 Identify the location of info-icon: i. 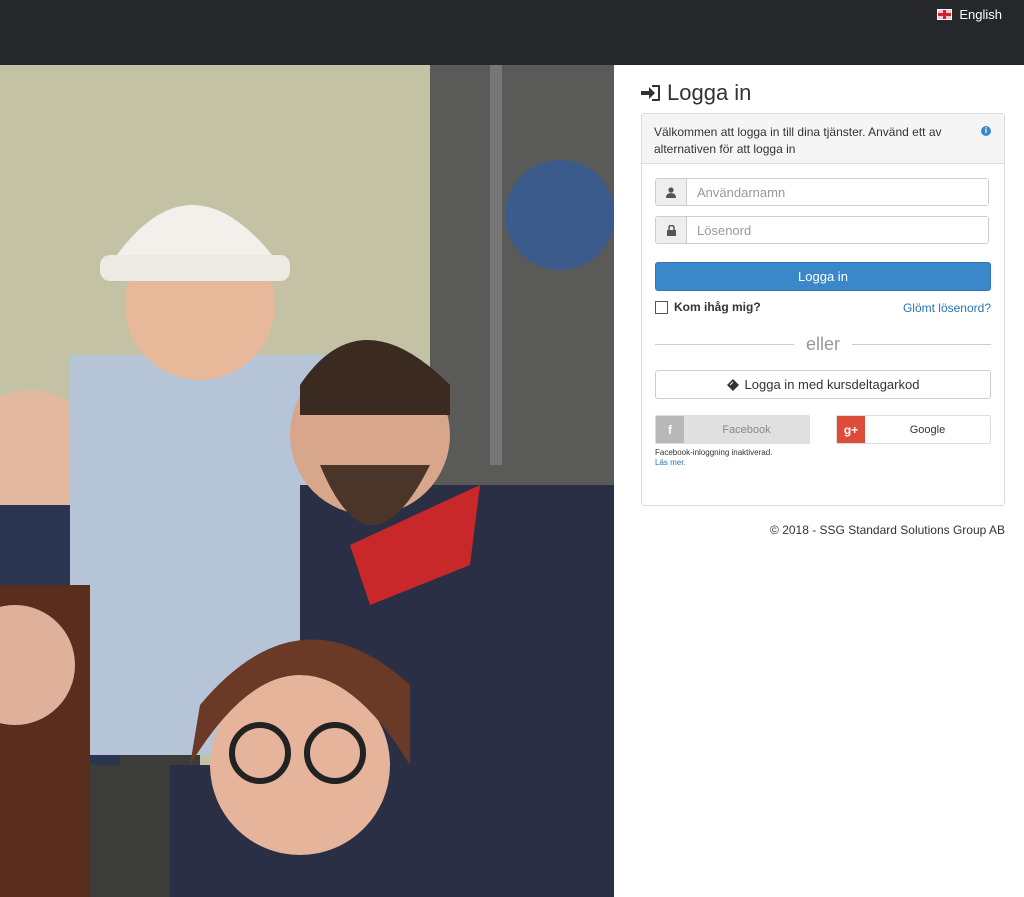
(986, 131).